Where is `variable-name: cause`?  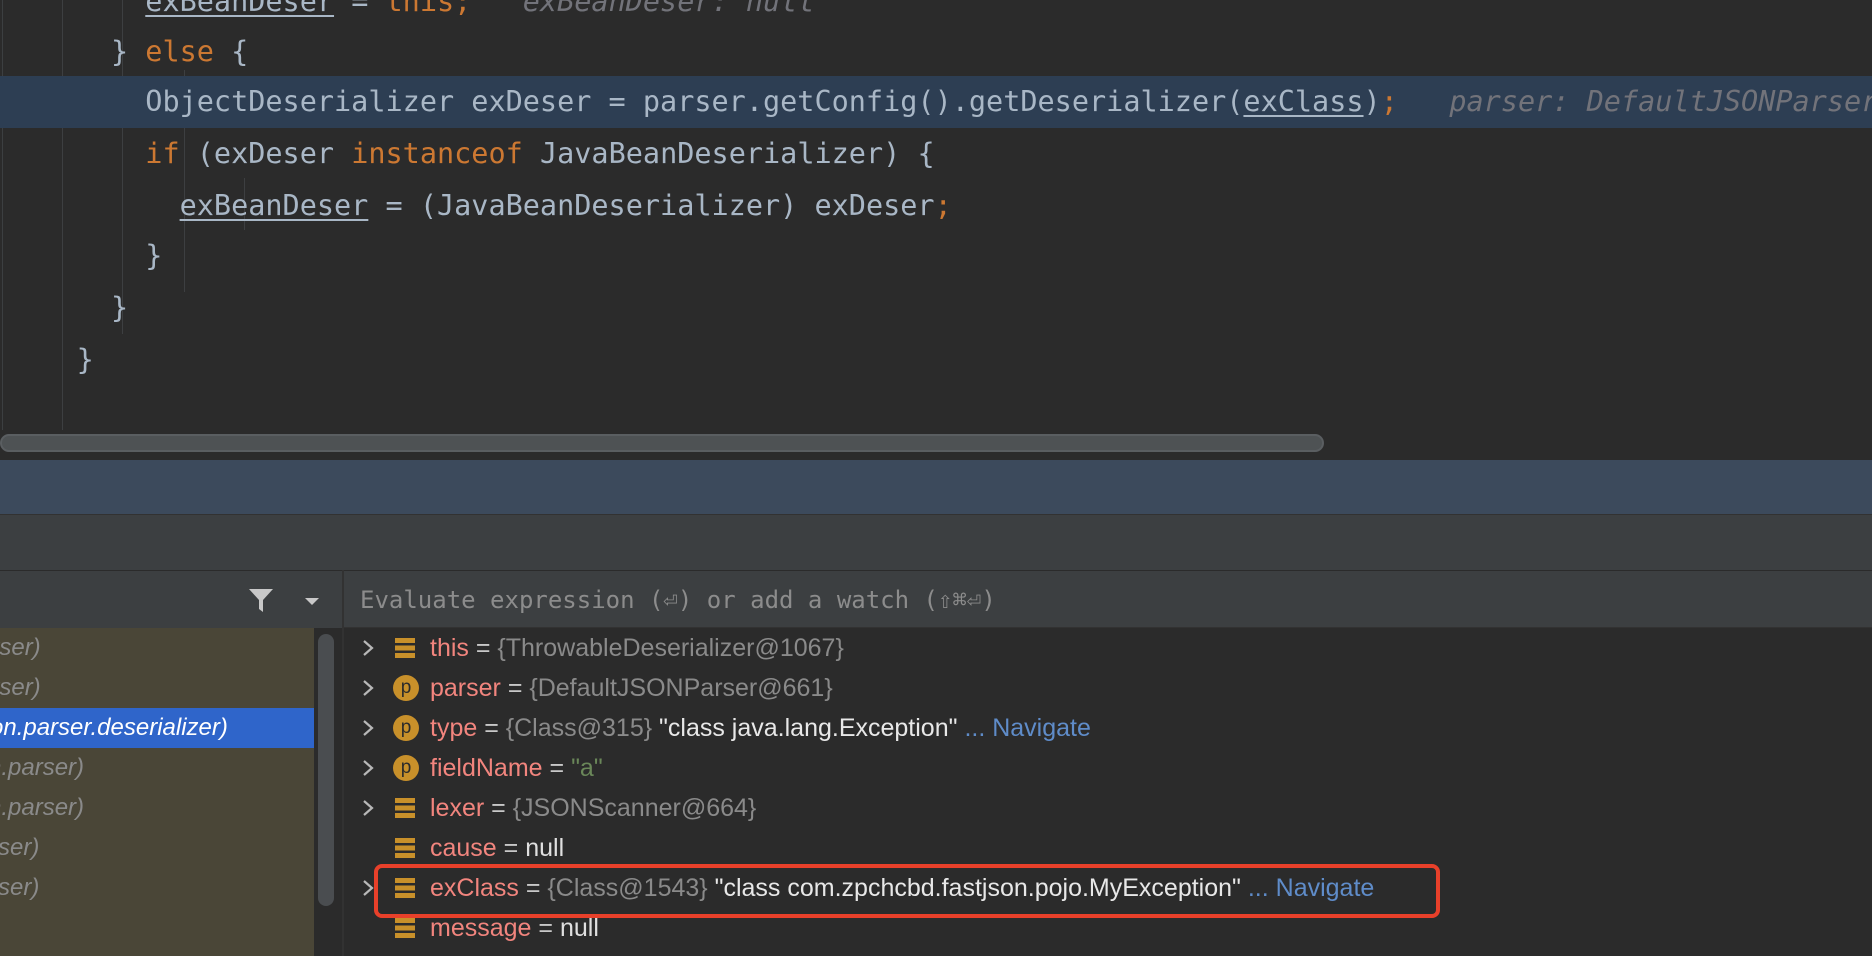
variable-name: cause is located at coordinates (463, 848).